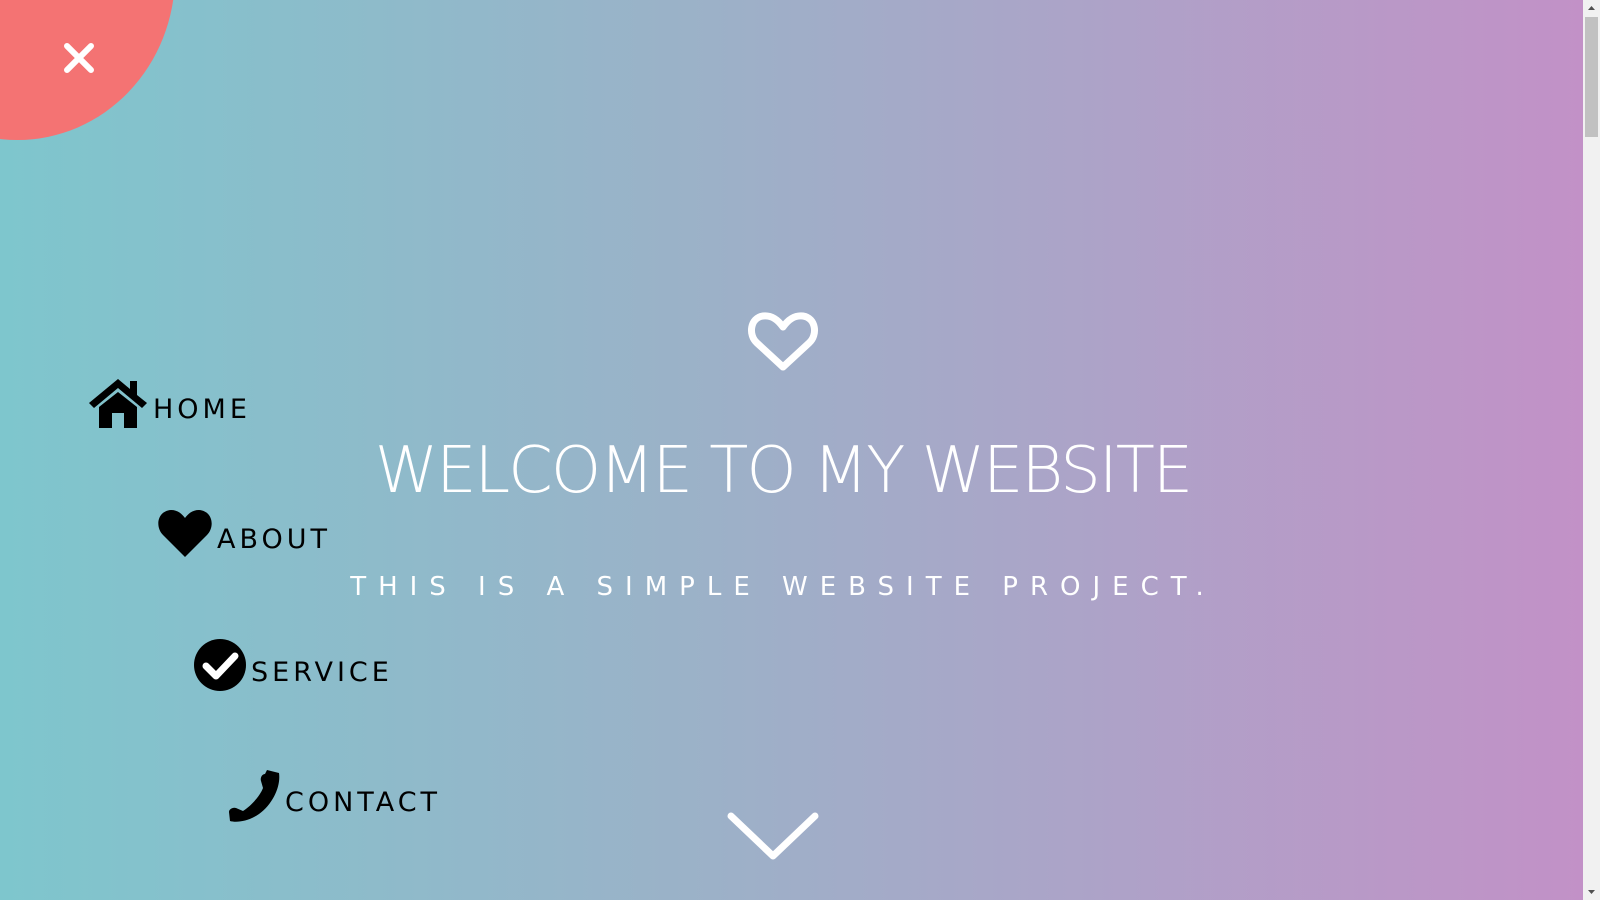 Image resolution: width=1600 pixels, height=904 pixels. I want to click on scroll-down-button, so click(773, 836).